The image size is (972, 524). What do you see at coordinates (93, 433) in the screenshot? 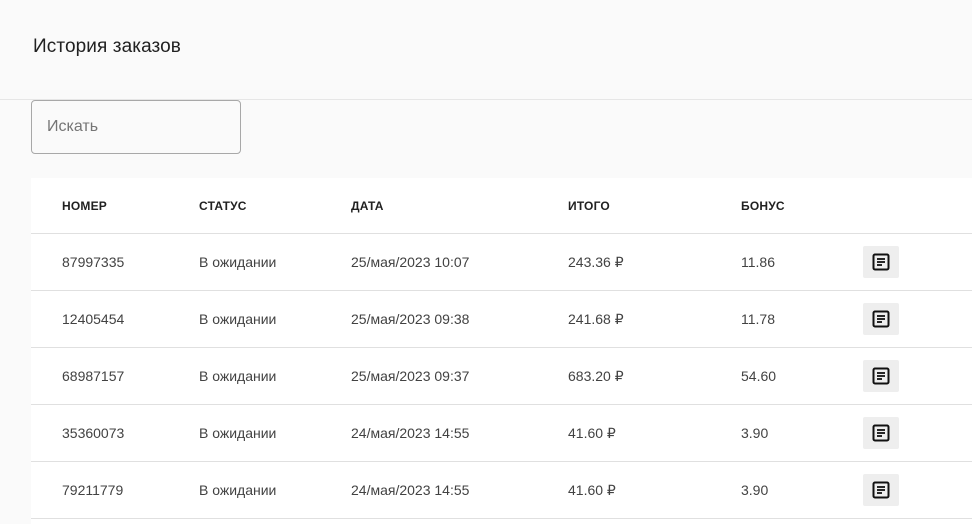
I see `order-number: 35360073` at bounding box center [93, 433].